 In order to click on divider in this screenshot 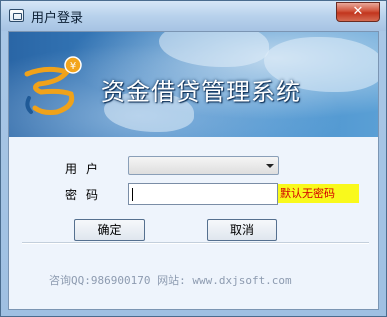, I will do `click(195, 243)`.